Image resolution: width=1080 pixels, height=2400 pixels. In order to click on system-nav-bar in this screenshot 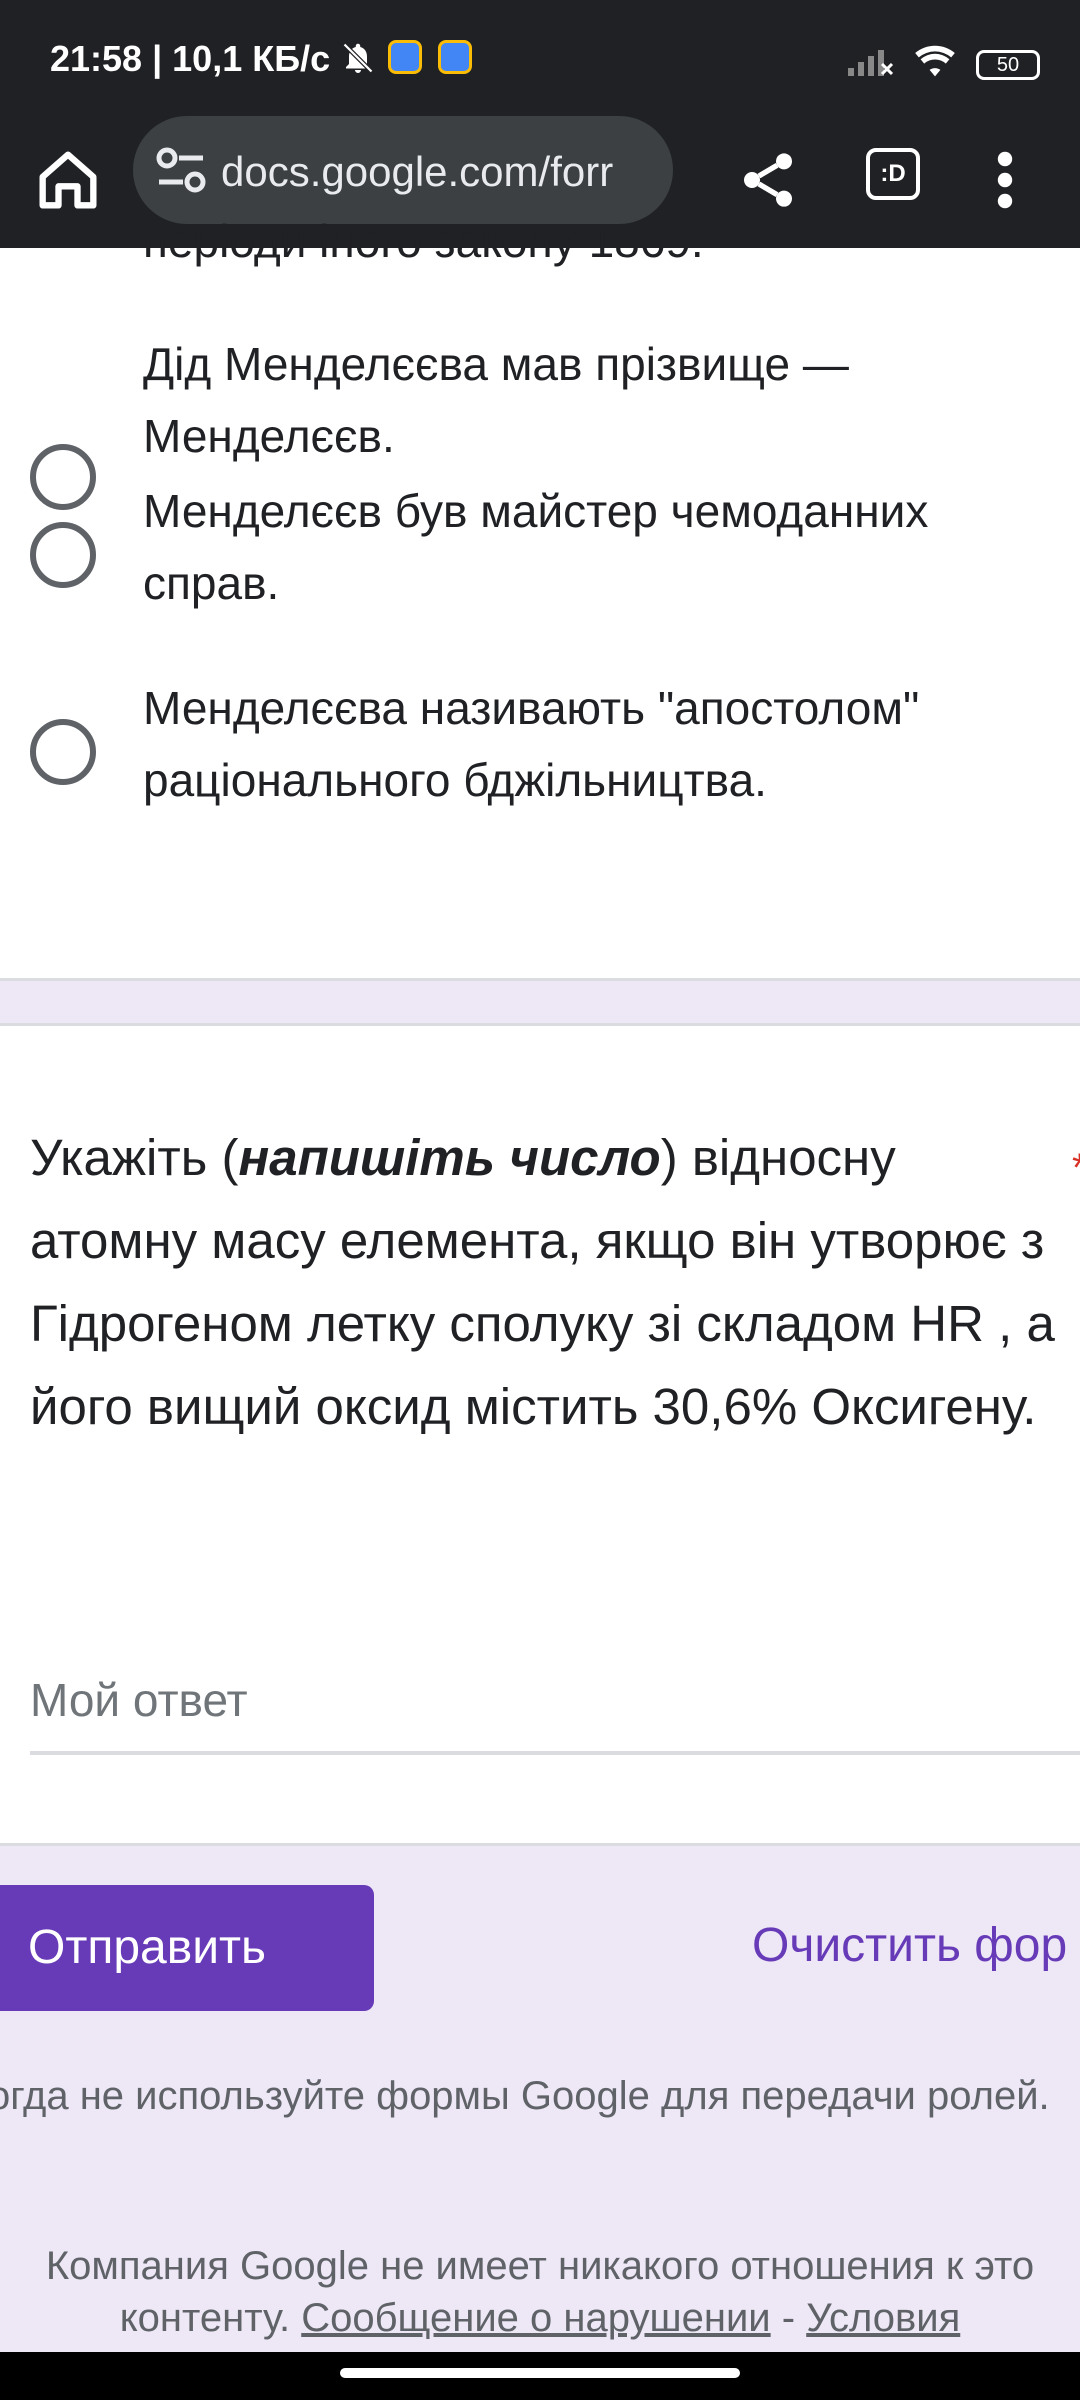, I will do `click(540, 2376)`.